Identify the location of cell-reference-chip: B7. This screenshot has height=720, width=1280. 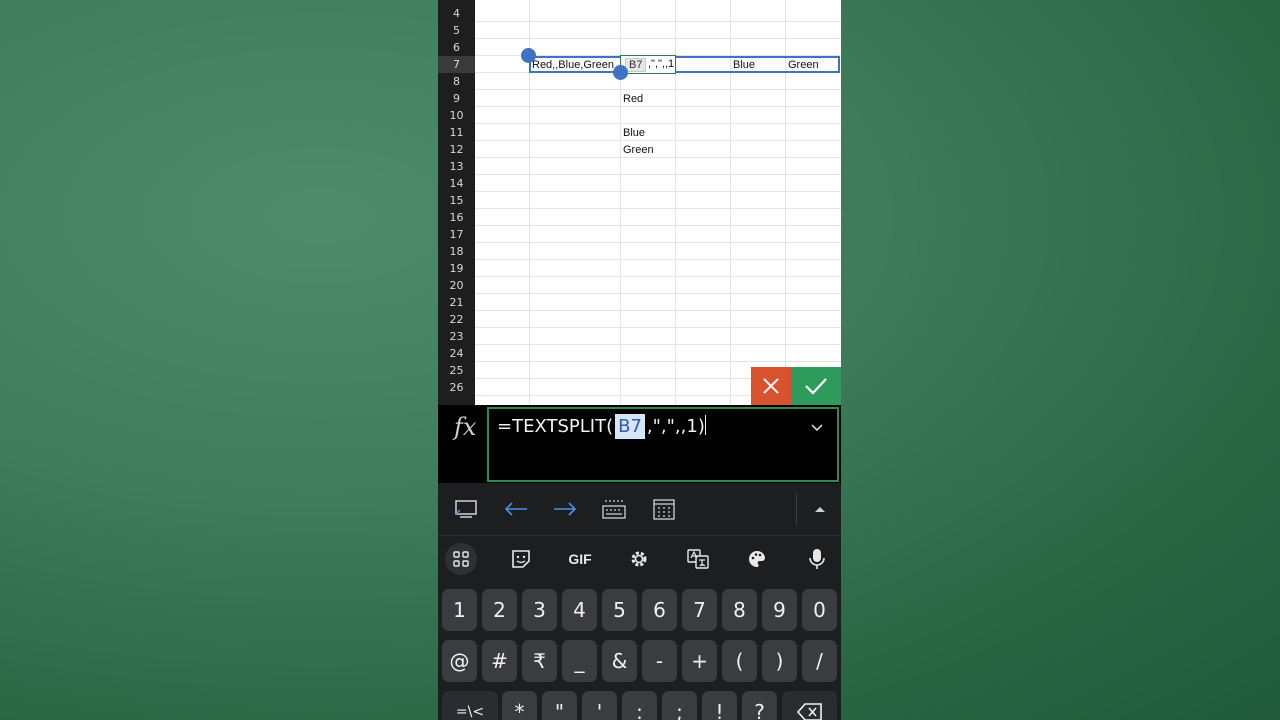
(636, 65).